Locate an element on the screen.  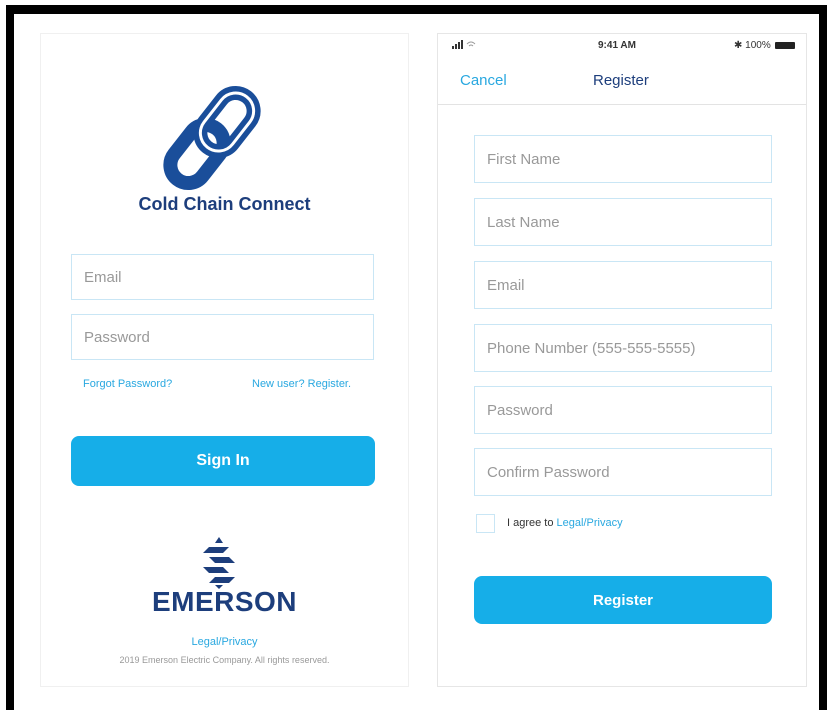
app-name: Cold Chain Connect is located at coordinates (224, 204).